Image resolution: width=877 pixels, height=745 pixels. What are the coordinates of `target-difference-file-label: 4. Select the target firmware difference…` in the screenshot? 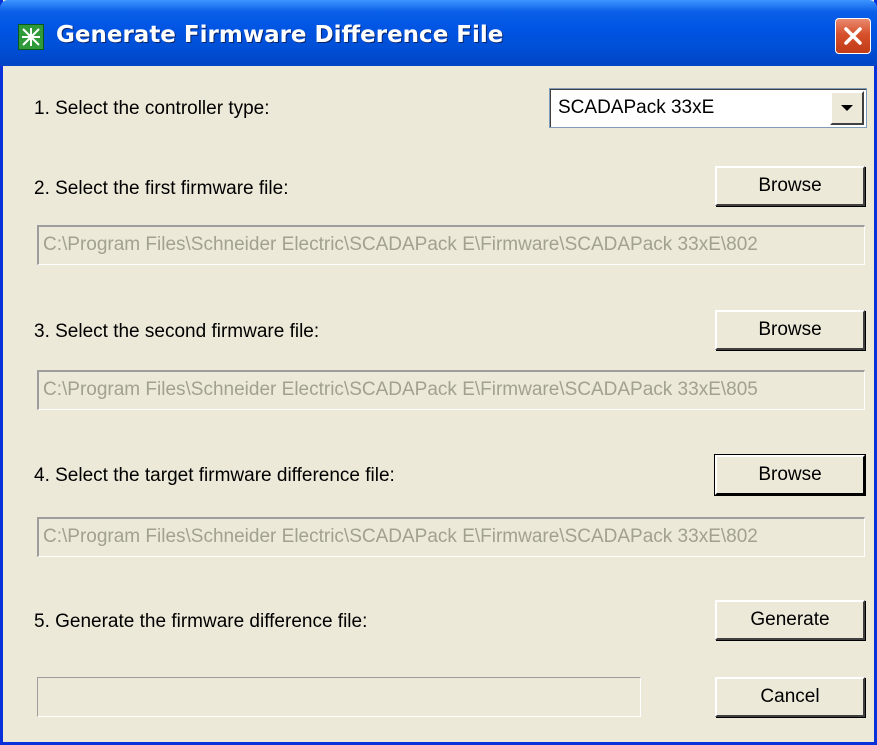 It's located at (214, 475).